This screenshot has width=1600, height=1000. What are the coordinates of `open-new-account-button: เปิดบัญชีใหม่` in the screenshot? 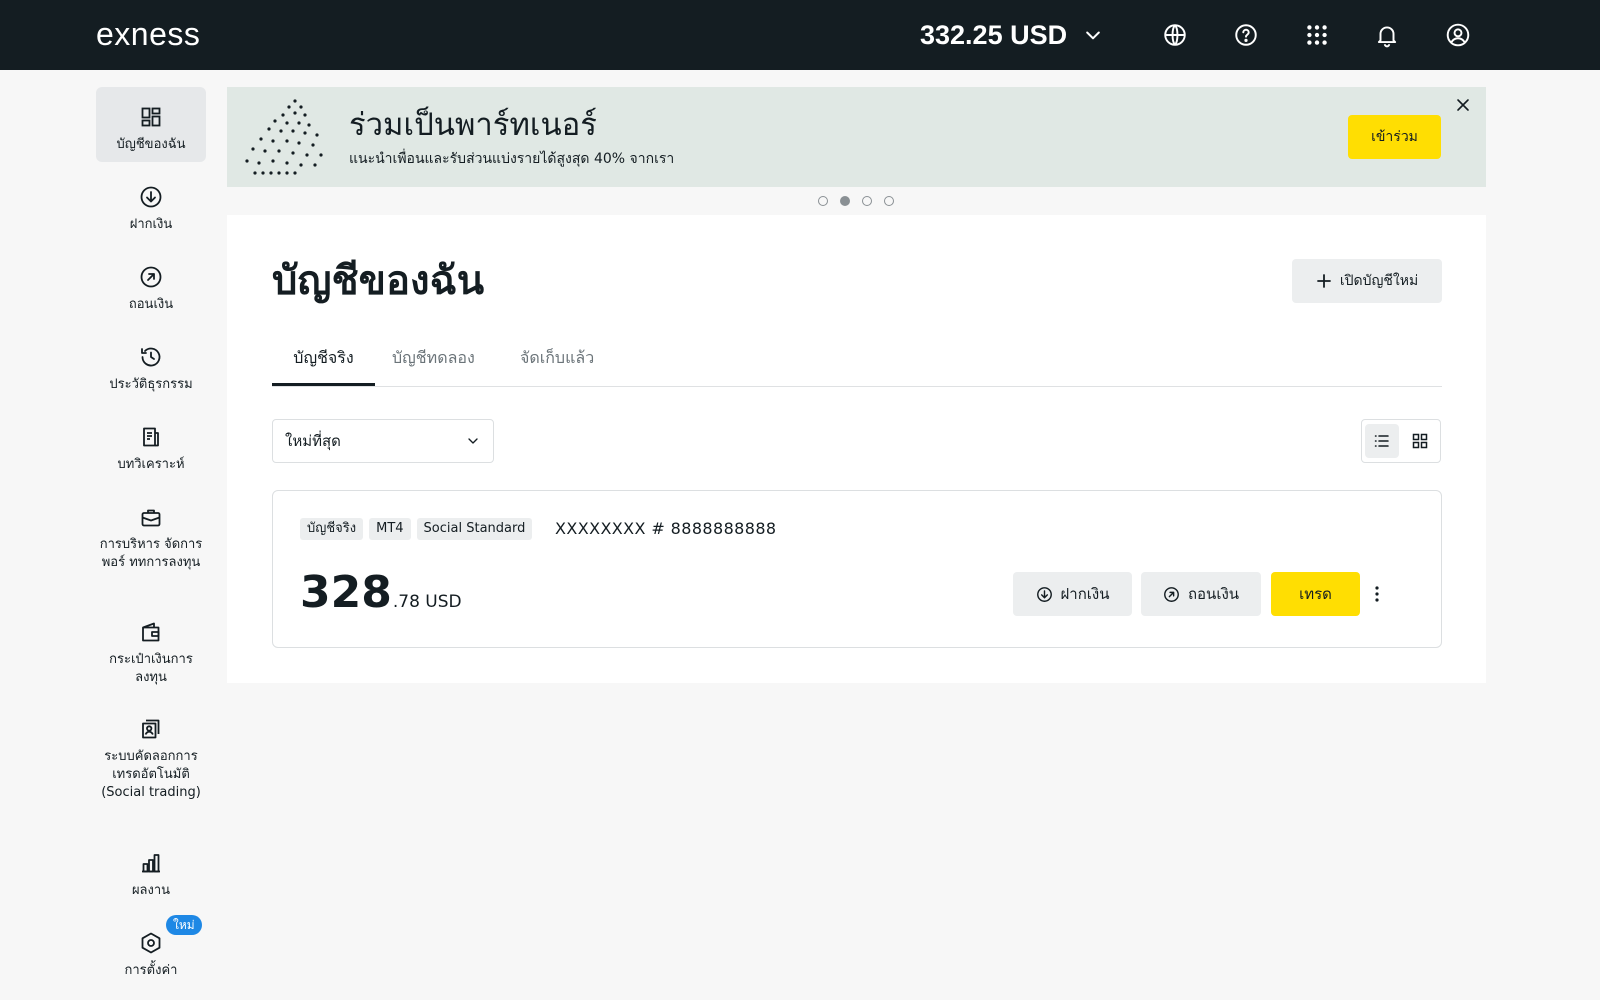 It's located at (1367, 281).